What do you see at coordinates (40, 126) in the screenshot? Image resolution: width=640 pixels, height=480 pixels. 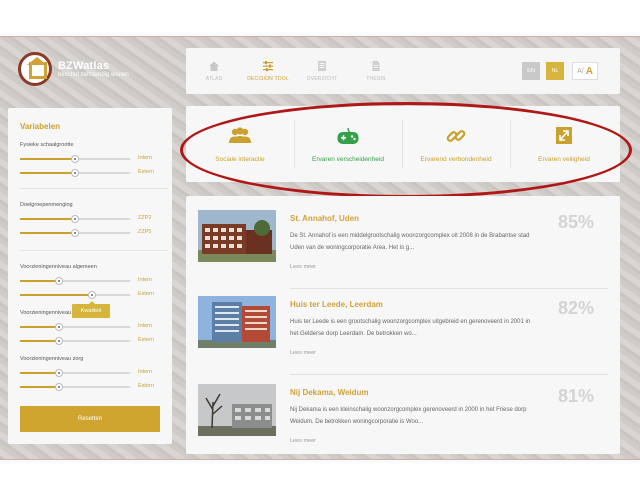 I see `variables-title: Variabelen` at bounding box center [40, 126].